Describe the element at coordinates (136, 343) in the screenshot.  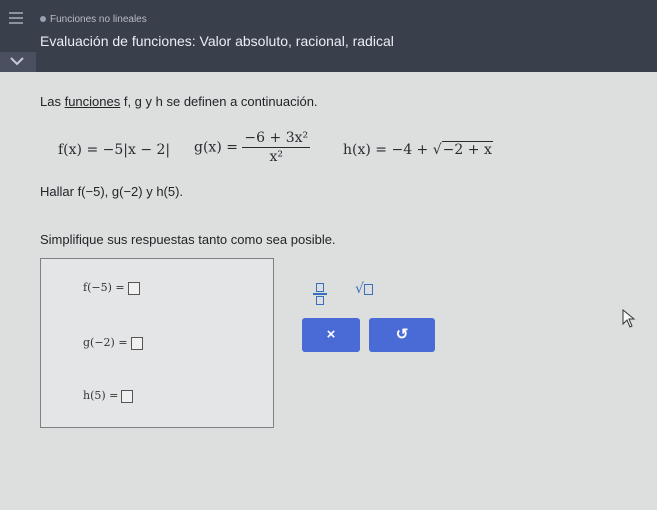
I see `answer-input-g` at that location.